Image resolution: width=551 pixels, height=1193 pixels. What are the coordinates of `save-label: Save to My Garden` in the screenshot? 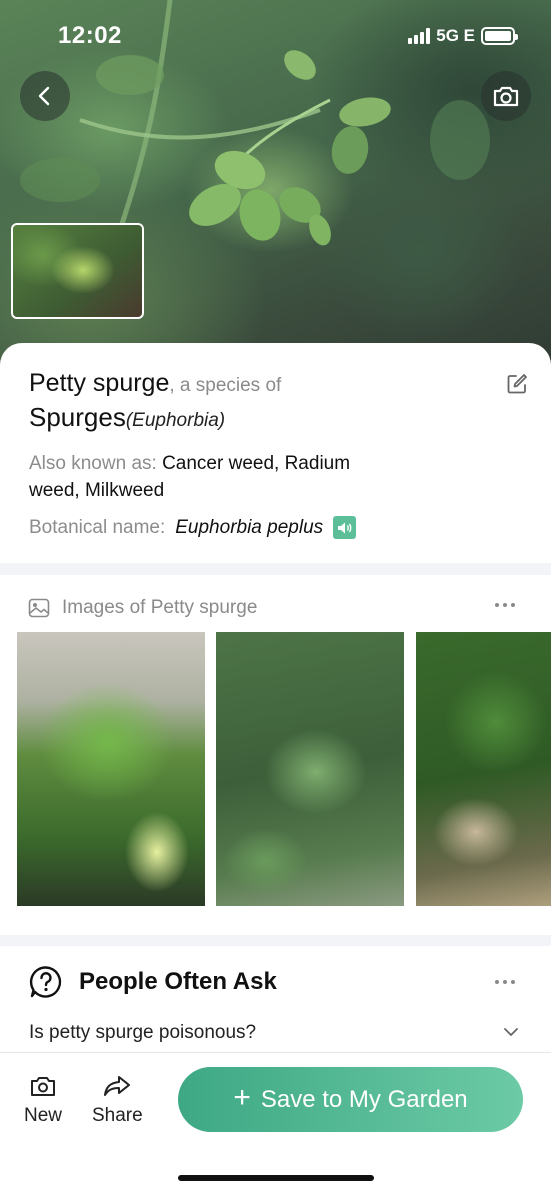 It's located at (364, 1099).